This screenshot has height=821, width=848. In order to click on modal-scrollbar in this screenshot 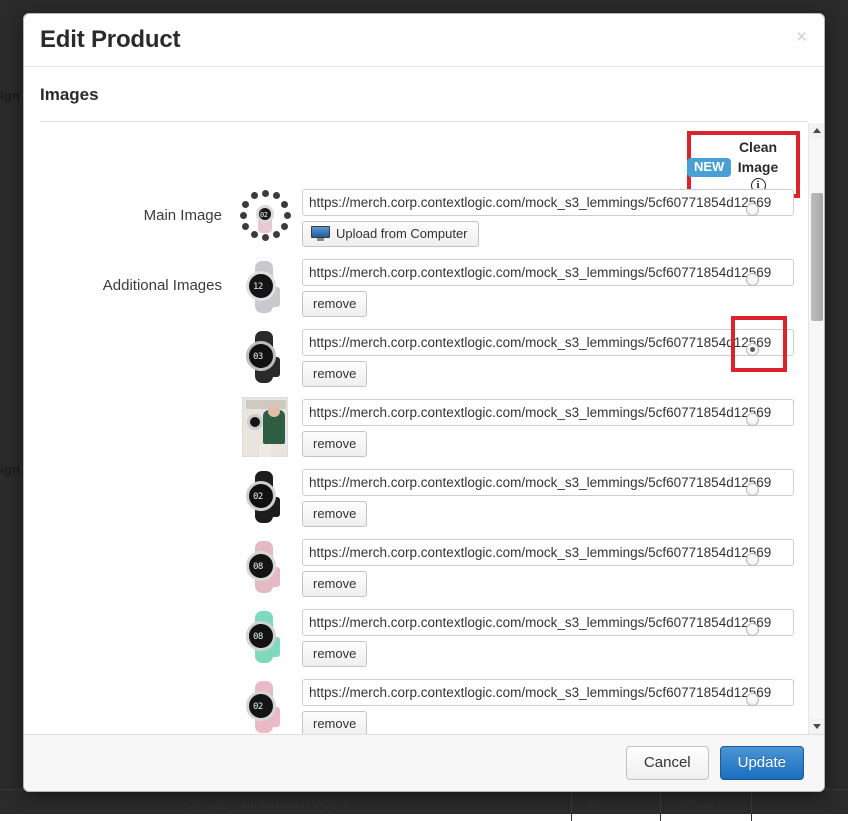, I will do `click(816, 428)`.